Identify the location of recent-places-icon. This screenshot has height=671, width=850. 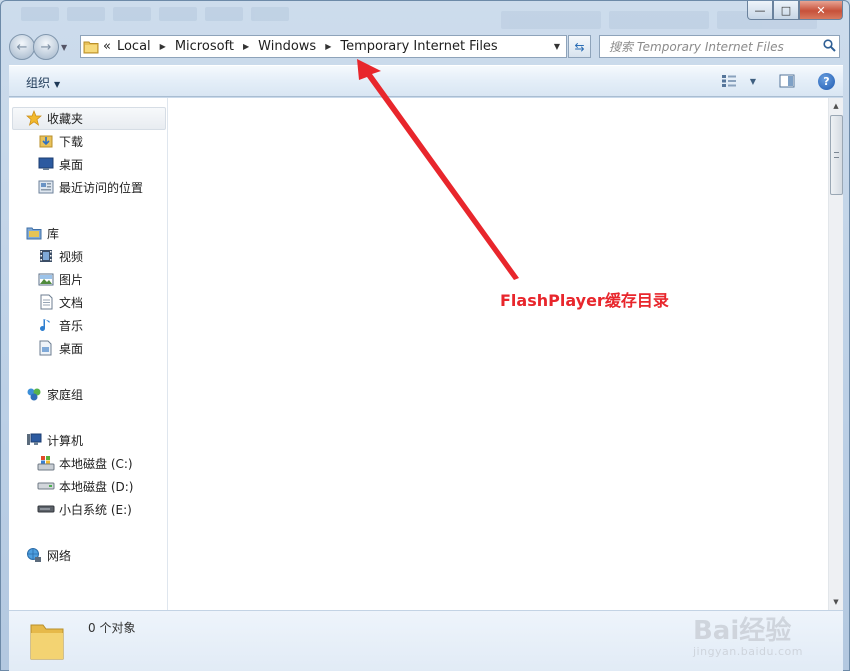
(46, 187).